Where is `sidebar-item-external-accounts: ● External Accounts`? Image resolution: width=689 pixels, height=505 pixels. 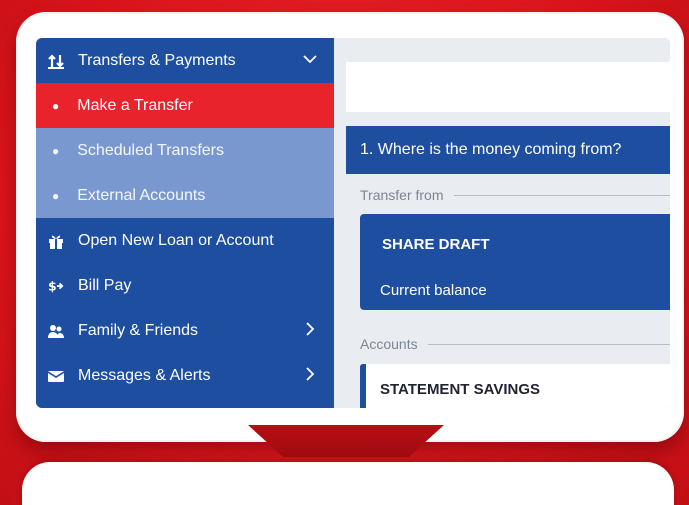
sidebar-item-external-accounts: ● External Accounts is located at coordinates (185, 195).